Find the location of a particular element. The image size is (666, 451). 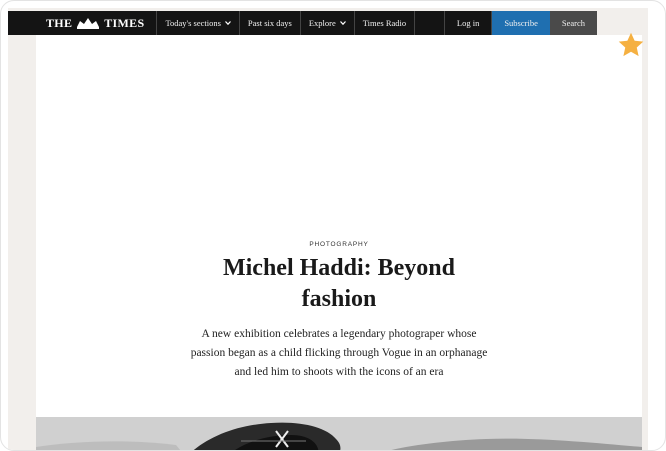

star-icon is located at coordinates (631, 44).